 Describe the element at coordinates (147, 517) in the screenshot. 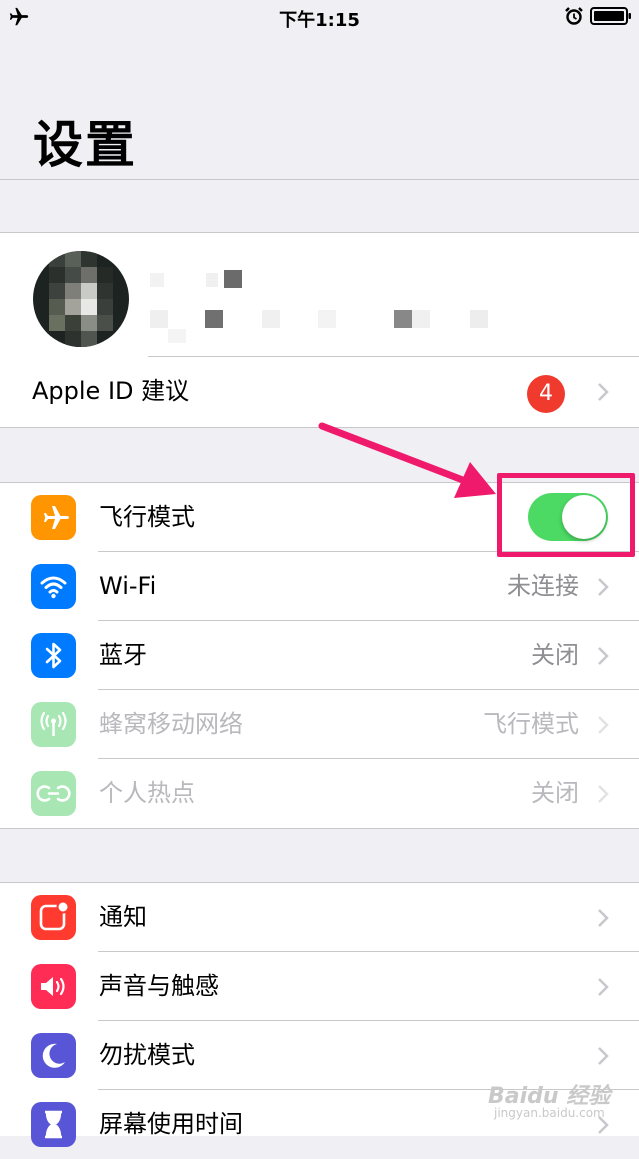

I see `airplane-mode-label: 飞行模式` at that location.